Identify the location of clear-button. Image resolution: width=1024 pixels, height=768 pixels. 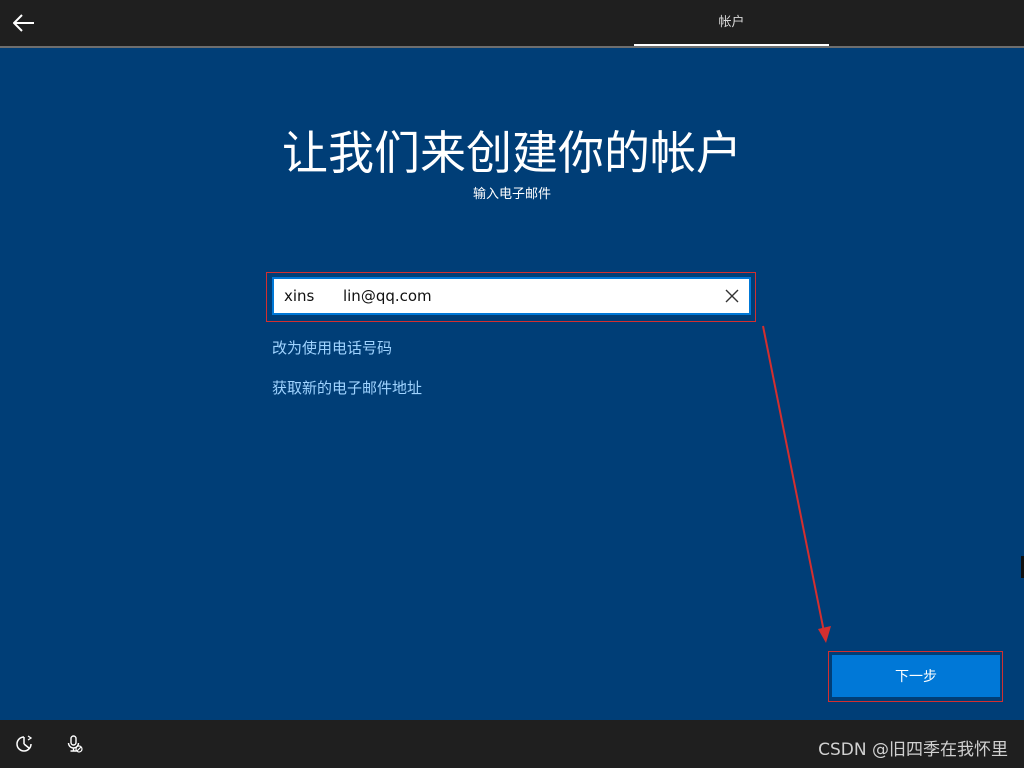
(732, 296).